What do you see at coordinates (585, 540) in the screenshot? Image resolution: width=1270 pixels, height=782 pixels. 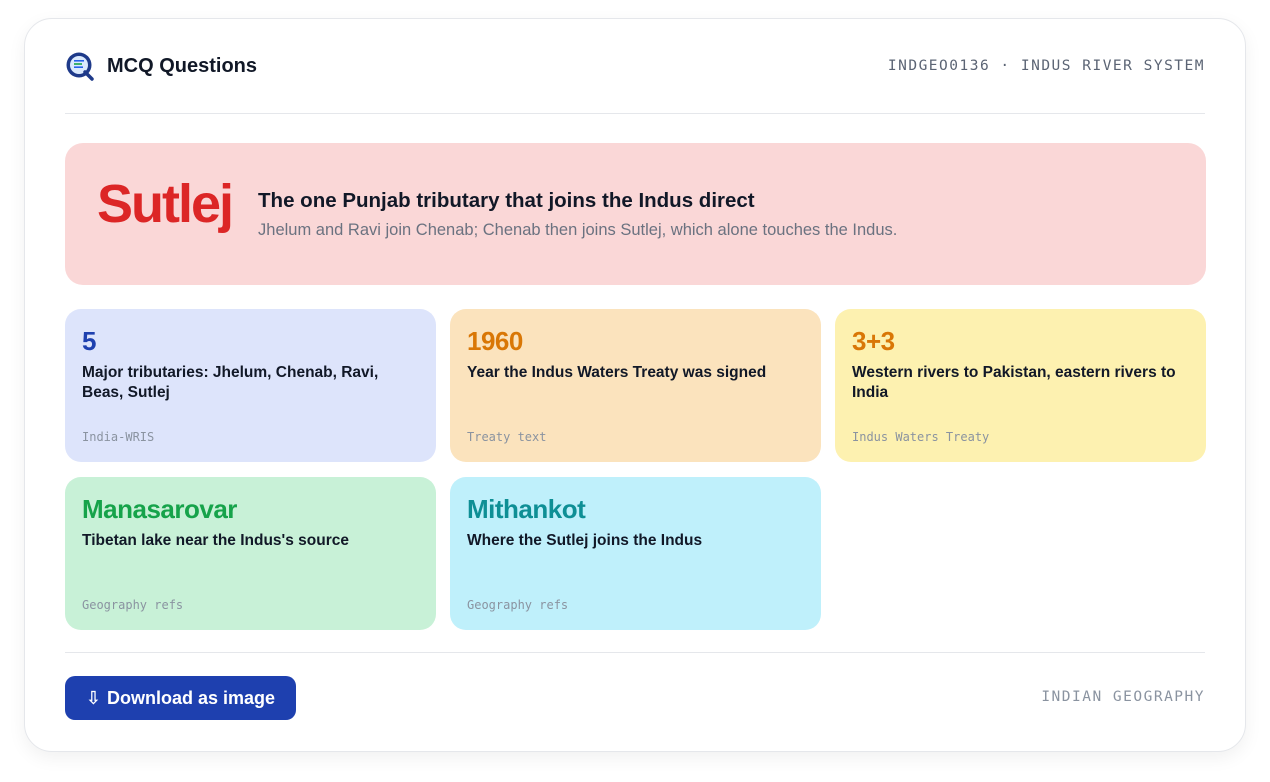 I see `fact-description: Where the Sutlej joins the Indus` at bounding box center [585, 540].